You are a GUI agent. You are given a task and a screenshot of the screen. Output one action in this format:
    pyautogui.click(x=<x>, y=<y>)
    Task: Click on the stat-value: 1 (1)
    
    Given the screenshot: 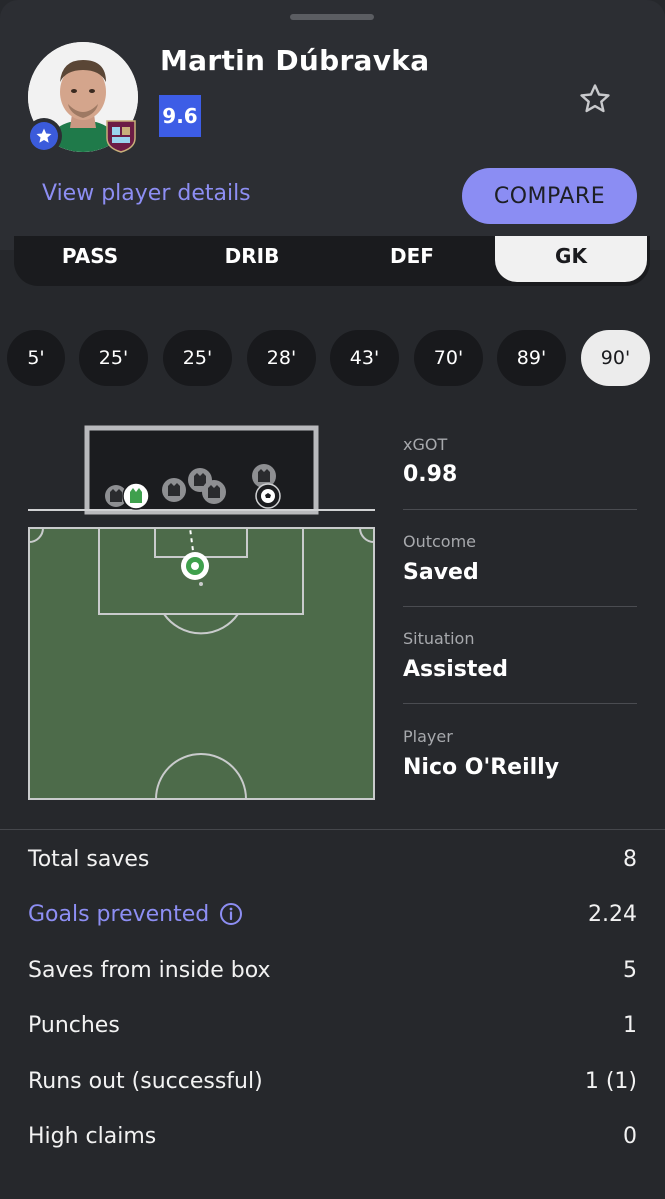 What is the action you would take?
    pyautogui.click(x=610, y=1081)
    